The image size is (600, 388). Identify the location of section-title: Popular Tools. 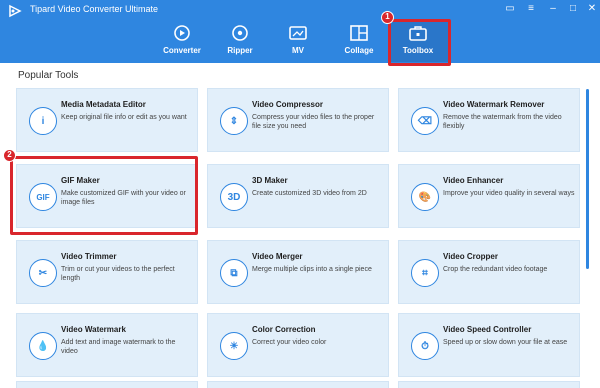
(48, 75).